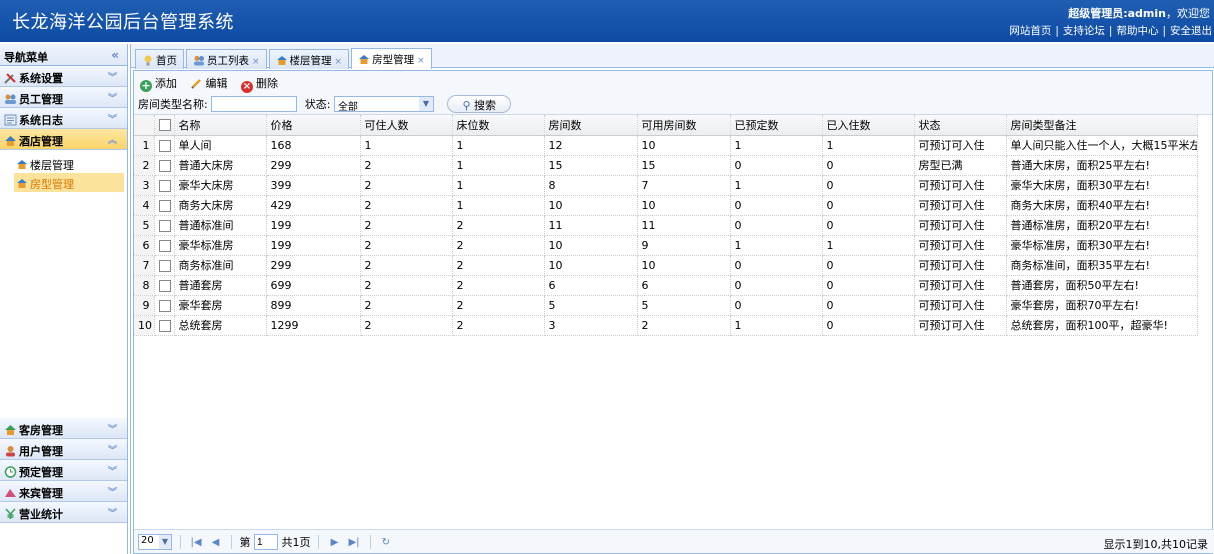 Image resolution: width=1214 pixels, height=554 pixels. What do you see at coordinates (115, 55) in the screenshot?
I see `collapse-icon: «` at bounding box center [115, 55].